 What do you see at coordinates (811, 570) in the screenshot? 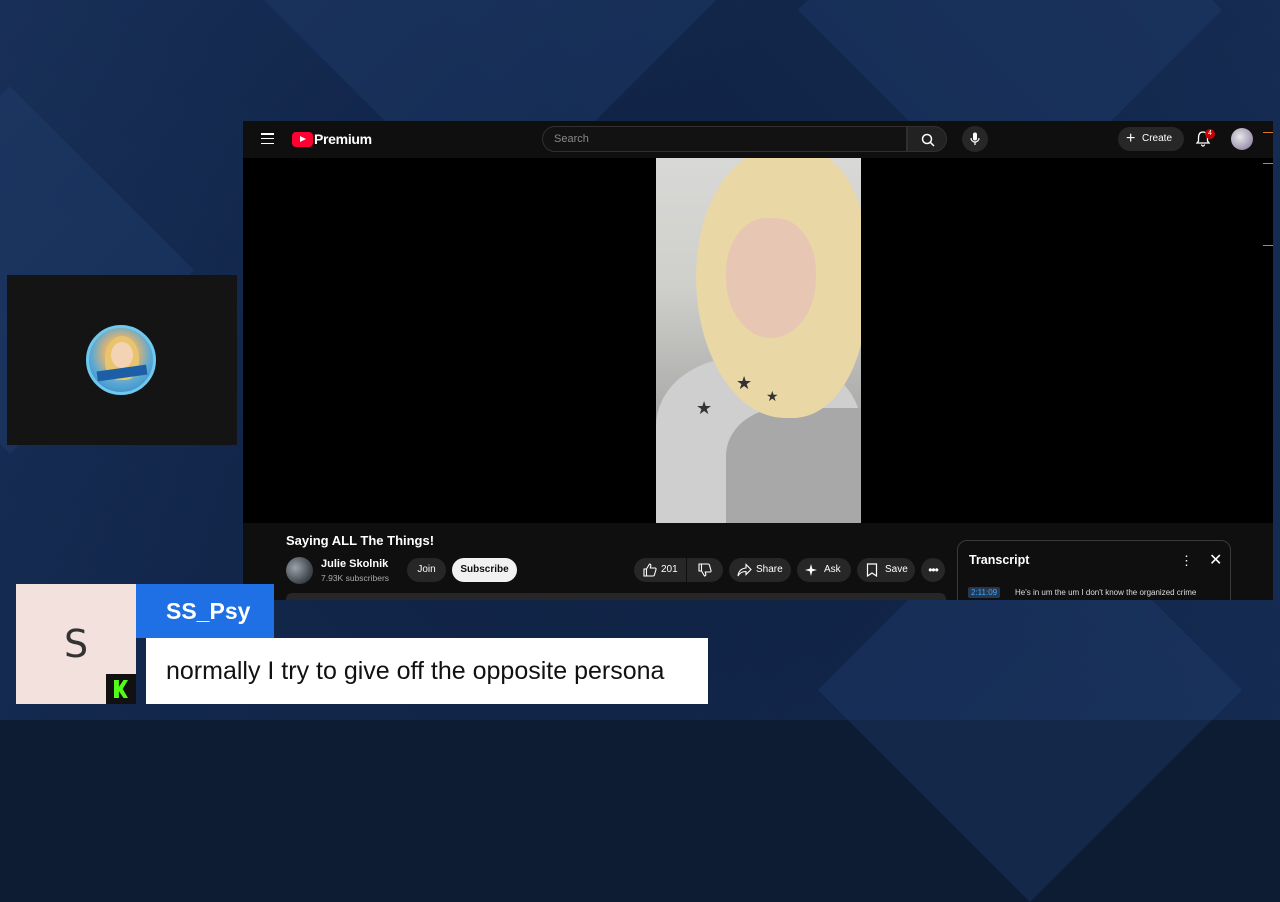
I see `sparkle-icon` at bounding box center [811, 570].